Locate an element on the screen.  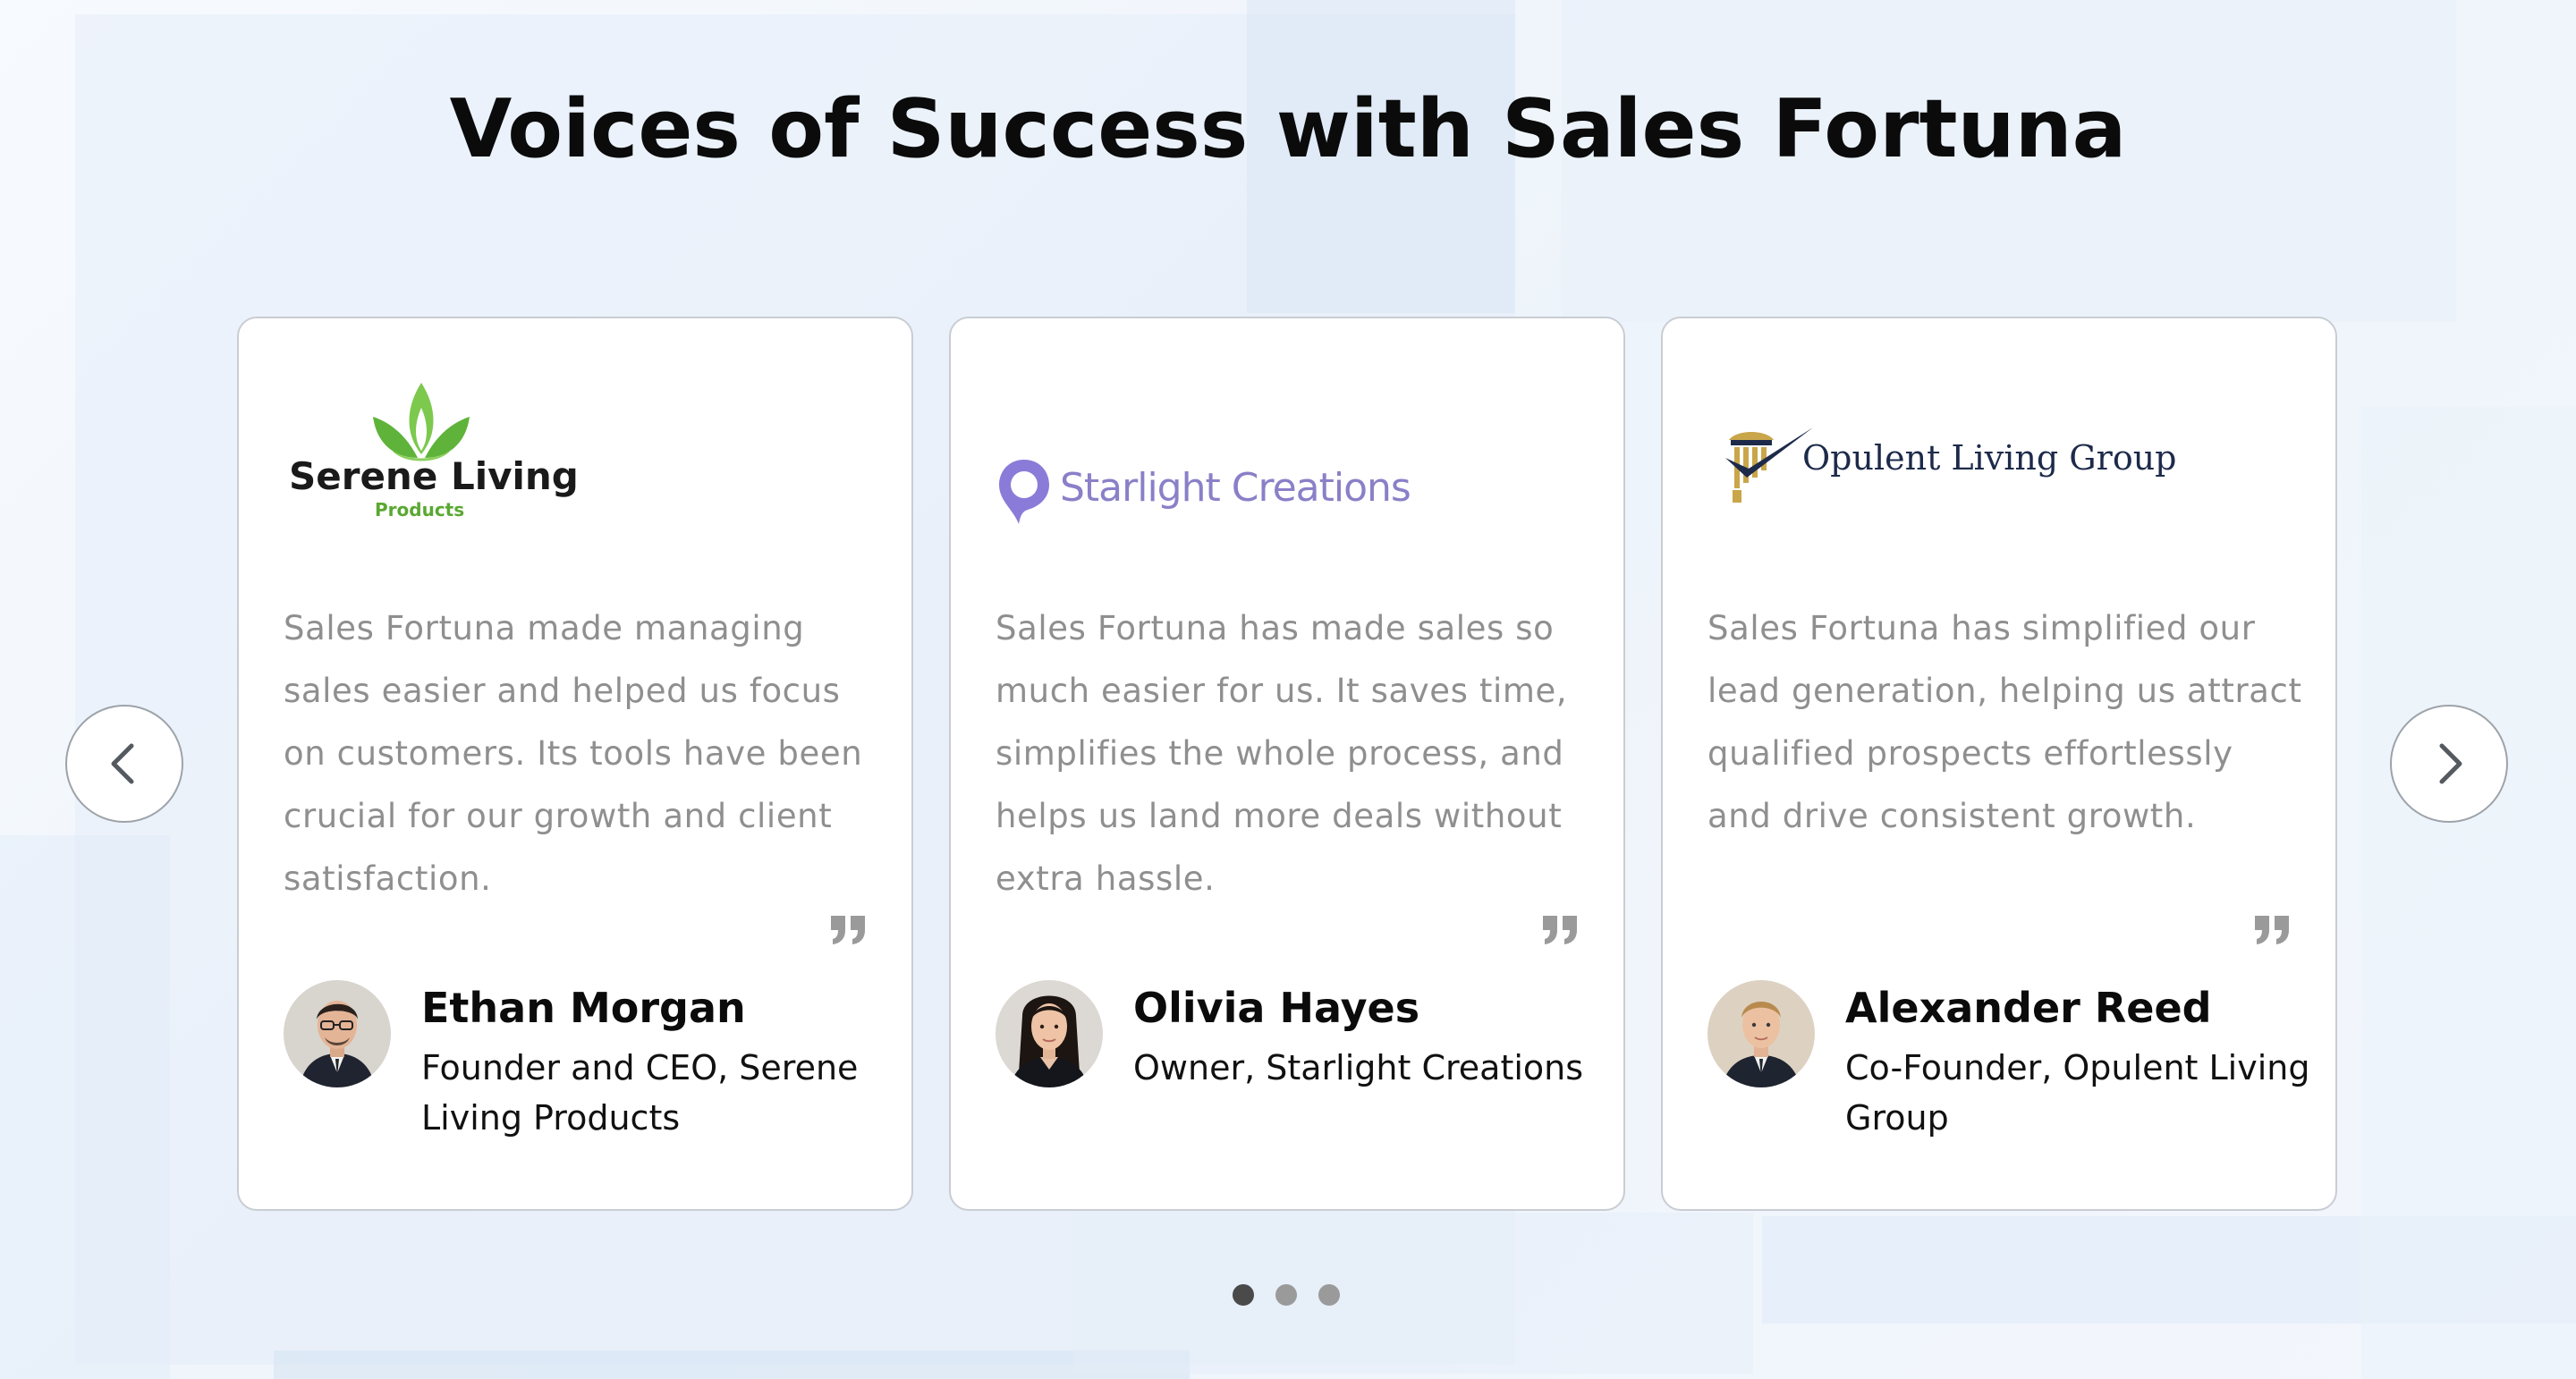
chevron-right-icon is located at coordinates (2450, 763).